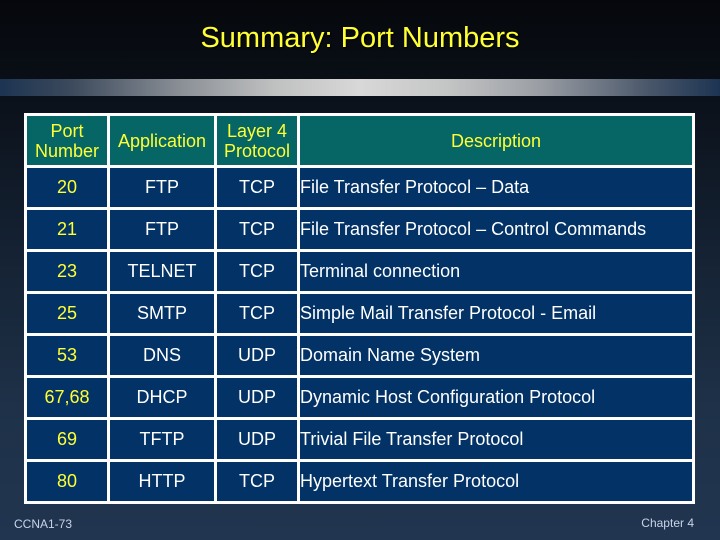 This screenshot has width=720, height=540. I want to click on header-application: Application, so click(162, 140).